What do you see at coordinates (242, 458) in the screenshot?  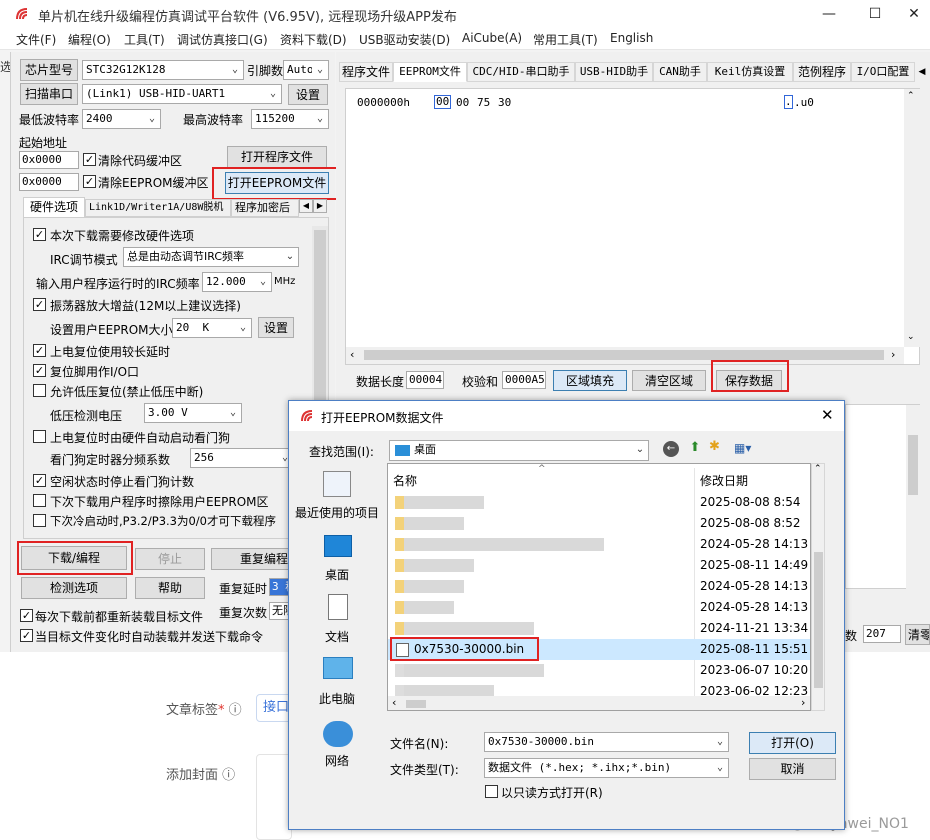 I see `wdt-div-select: 256 ⌄` at bounding box center [242, 458].